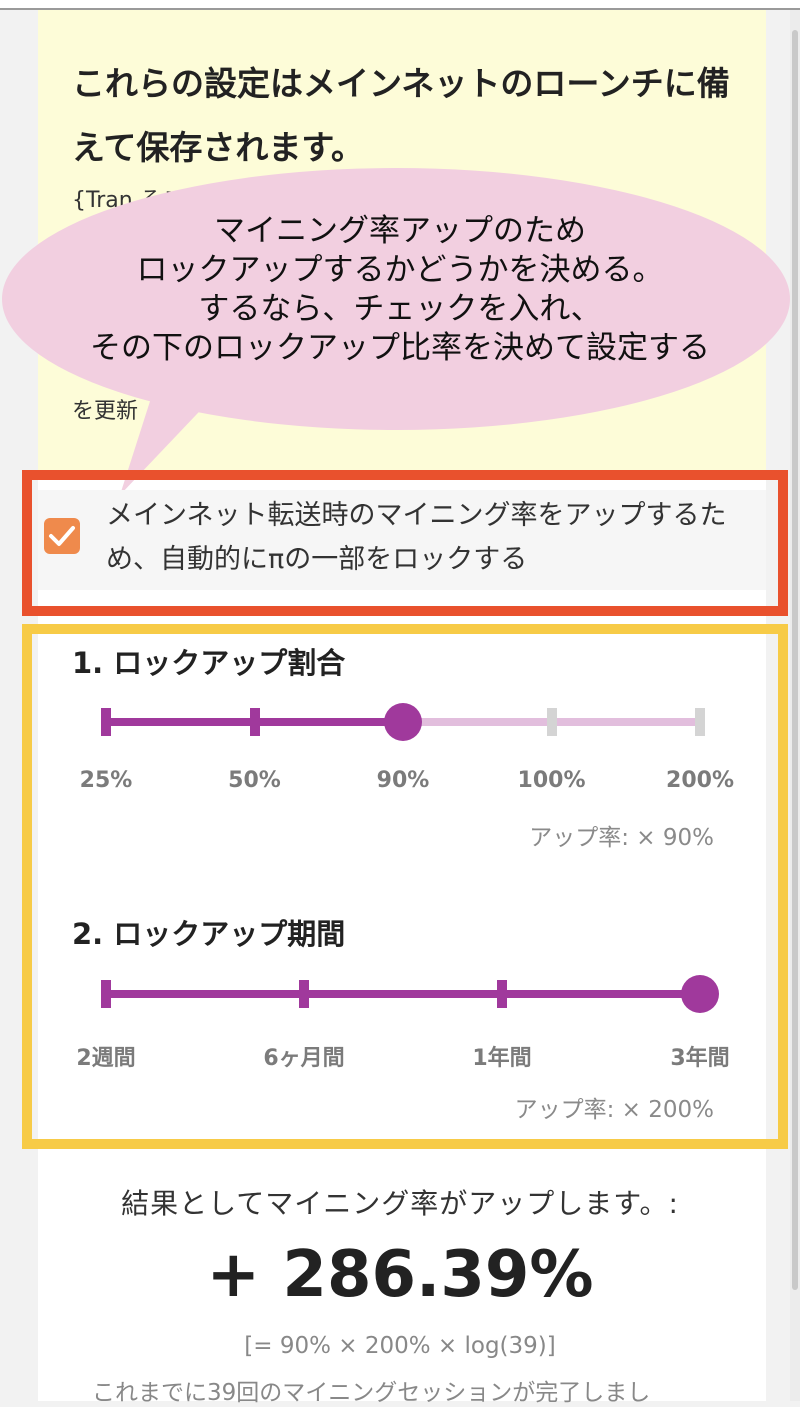 The height and width of the screenshot is (1407, 800). Describe the element at coordinates (405, 543) in the screenshot. I see `highlight-frame-checkbox` at that location.